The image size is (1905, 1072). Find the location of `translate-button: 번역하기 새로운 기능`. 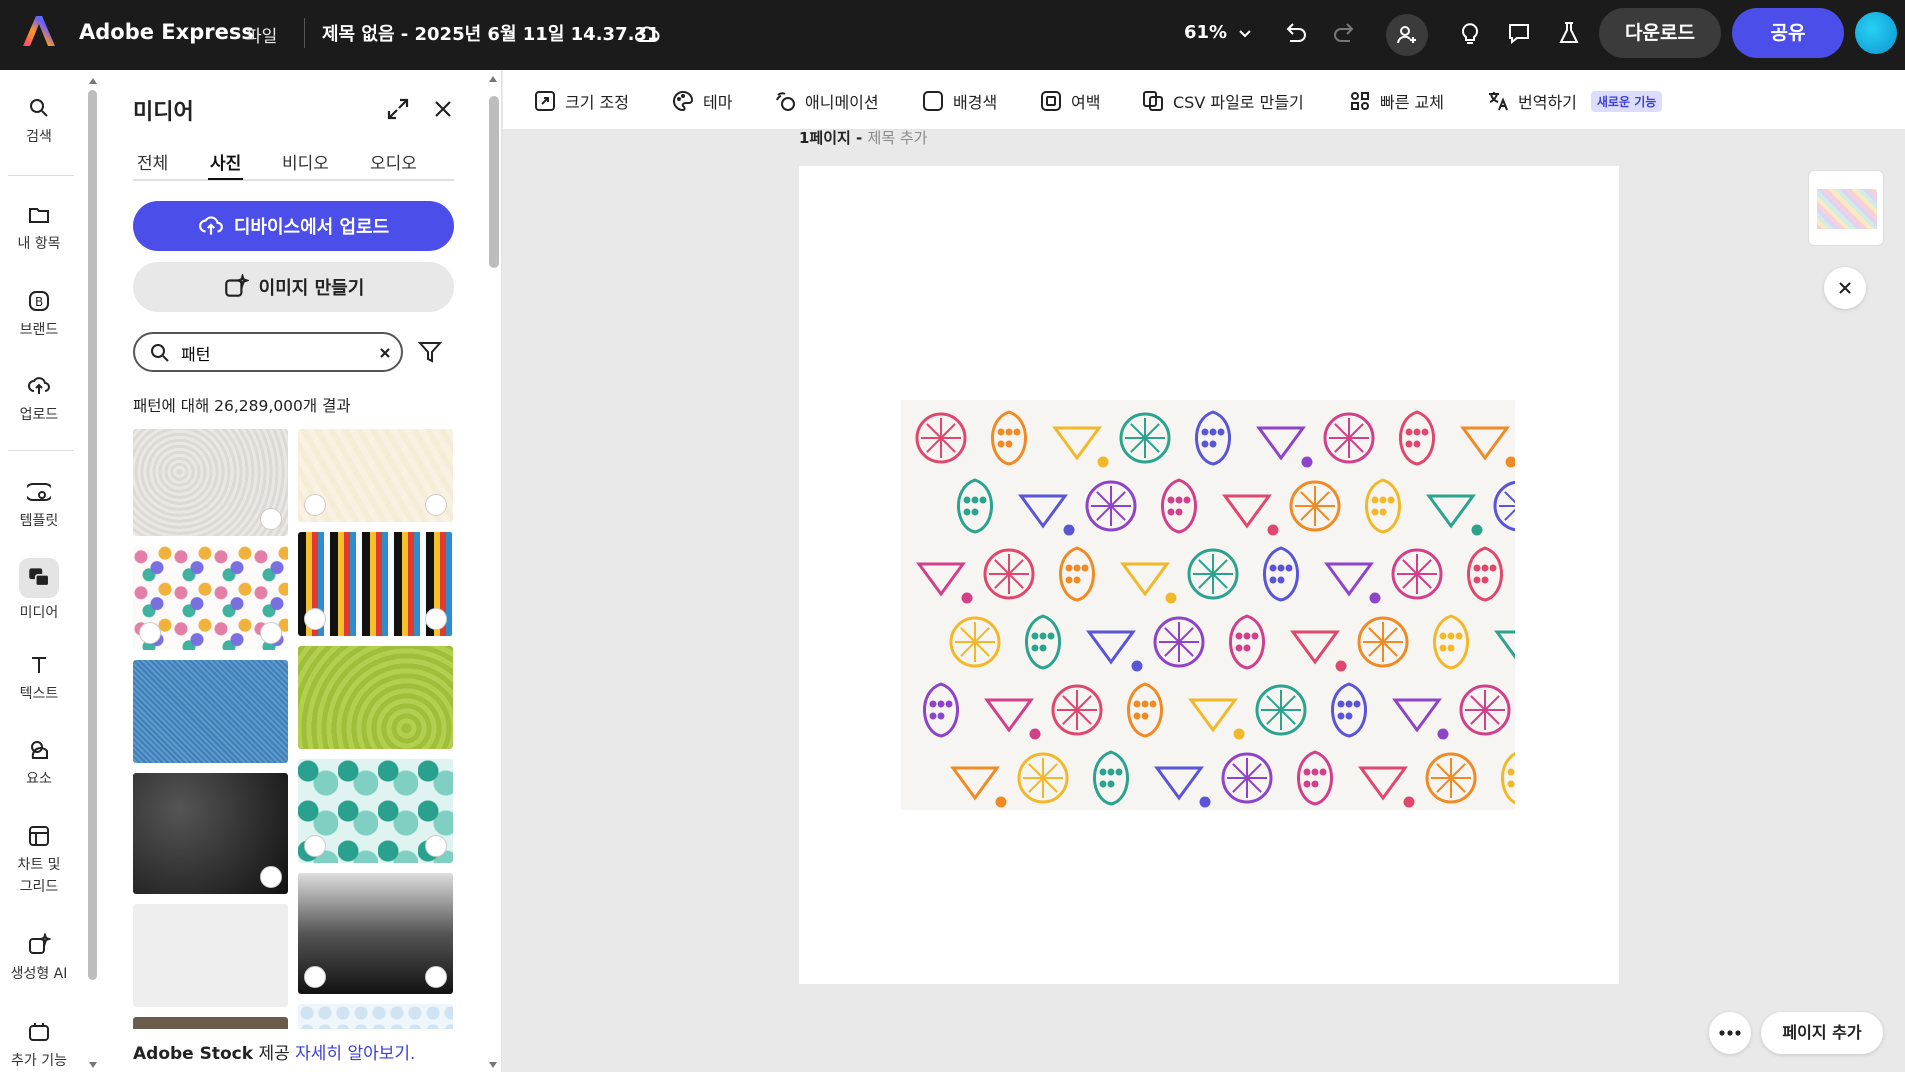

translate-button: 번역하기 새로운 기능 is located at coordinates (1574, 101).